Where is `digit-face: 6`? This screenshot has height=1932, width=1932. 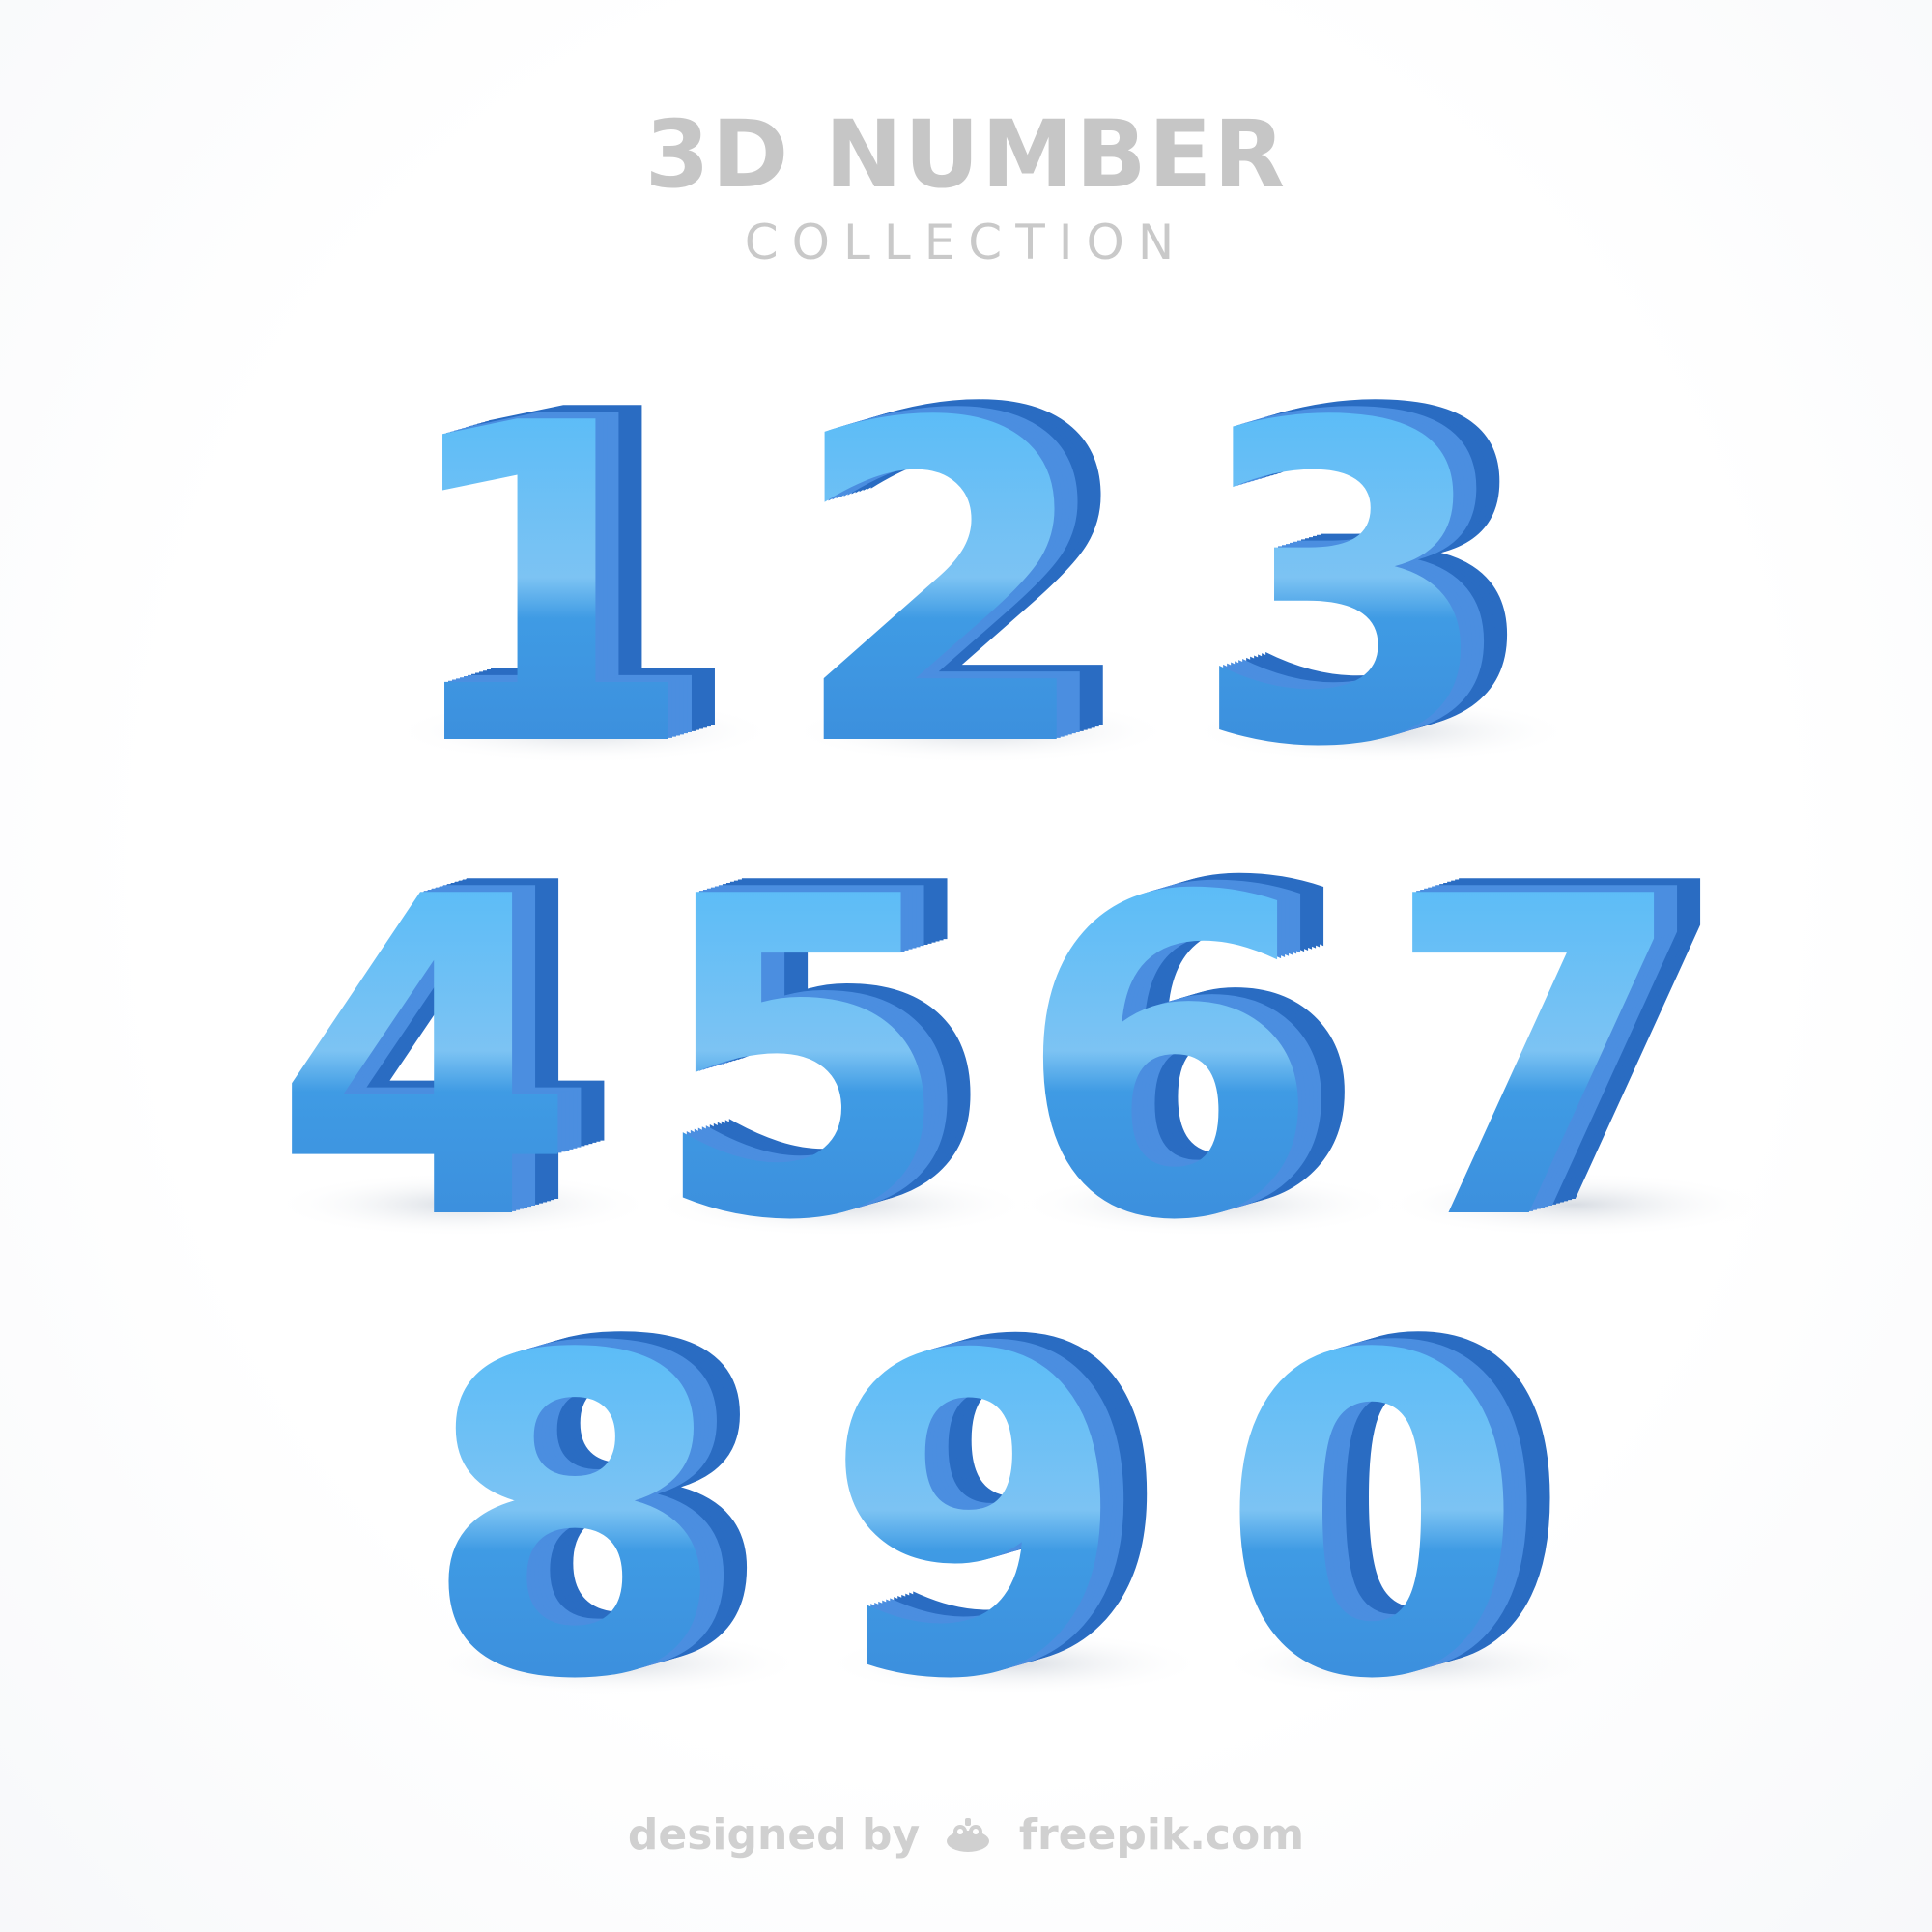
digit-face: 6 is located at coordinates (1169, 1061).